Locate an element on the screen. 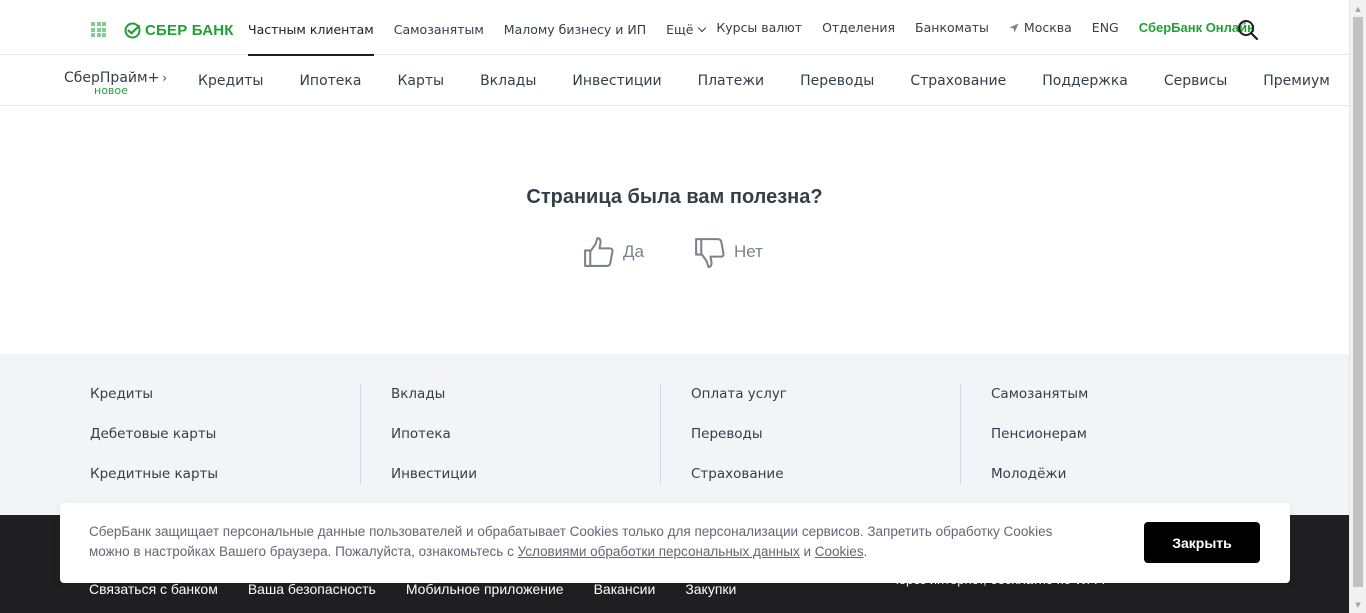 Image resolution: width=1366 pixels, height=613 pixels. footer-link: Молодёжи is located at coordinates (1125, 484).